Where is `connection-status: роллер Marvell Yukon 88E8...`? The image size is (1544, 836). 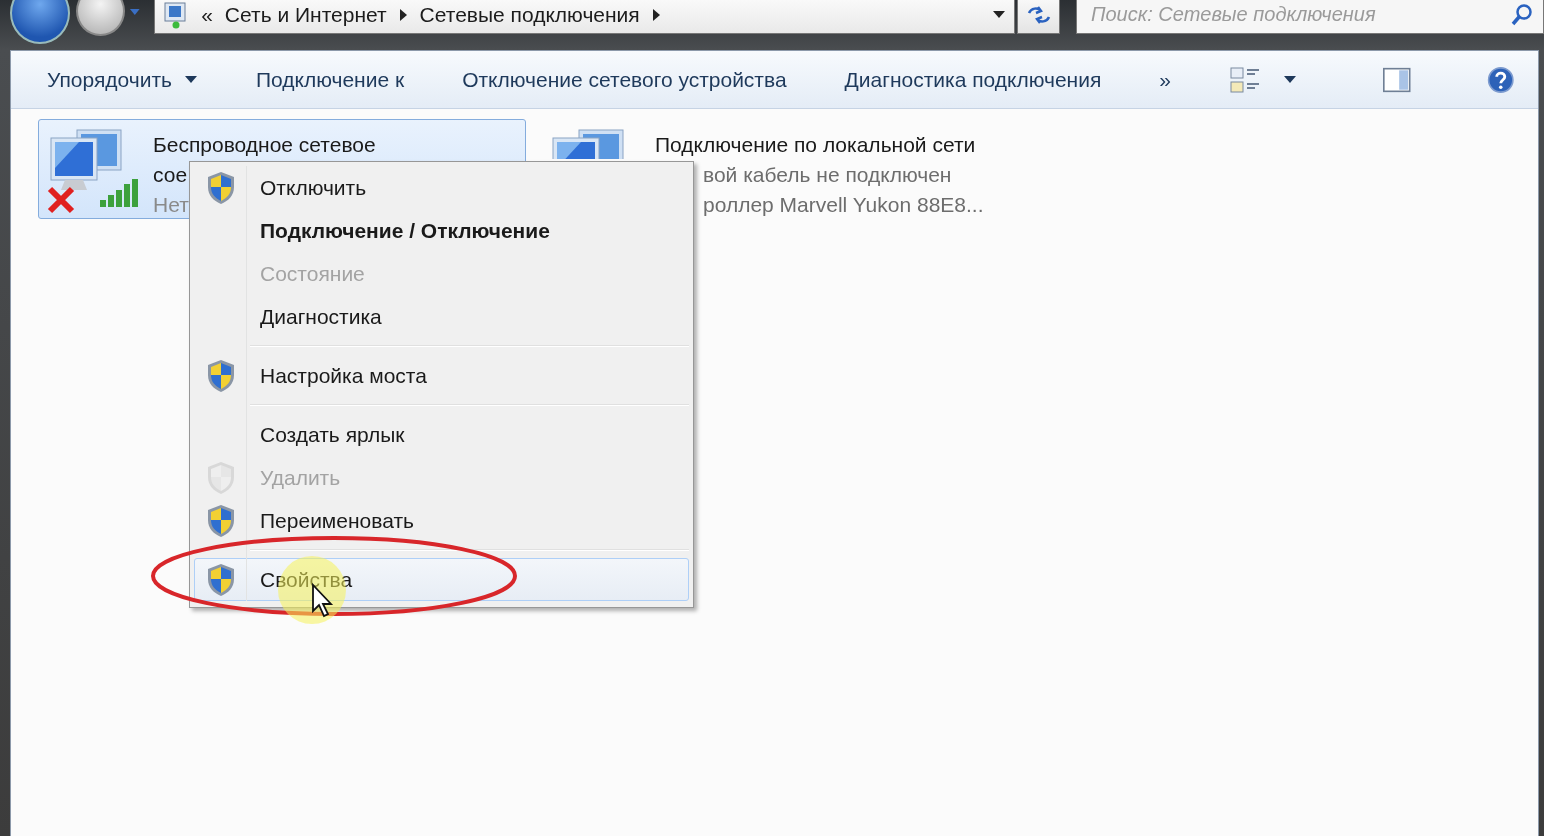 connection-status: роллер Marvell Yukon 88E8... is located at coordinates (843, 205).